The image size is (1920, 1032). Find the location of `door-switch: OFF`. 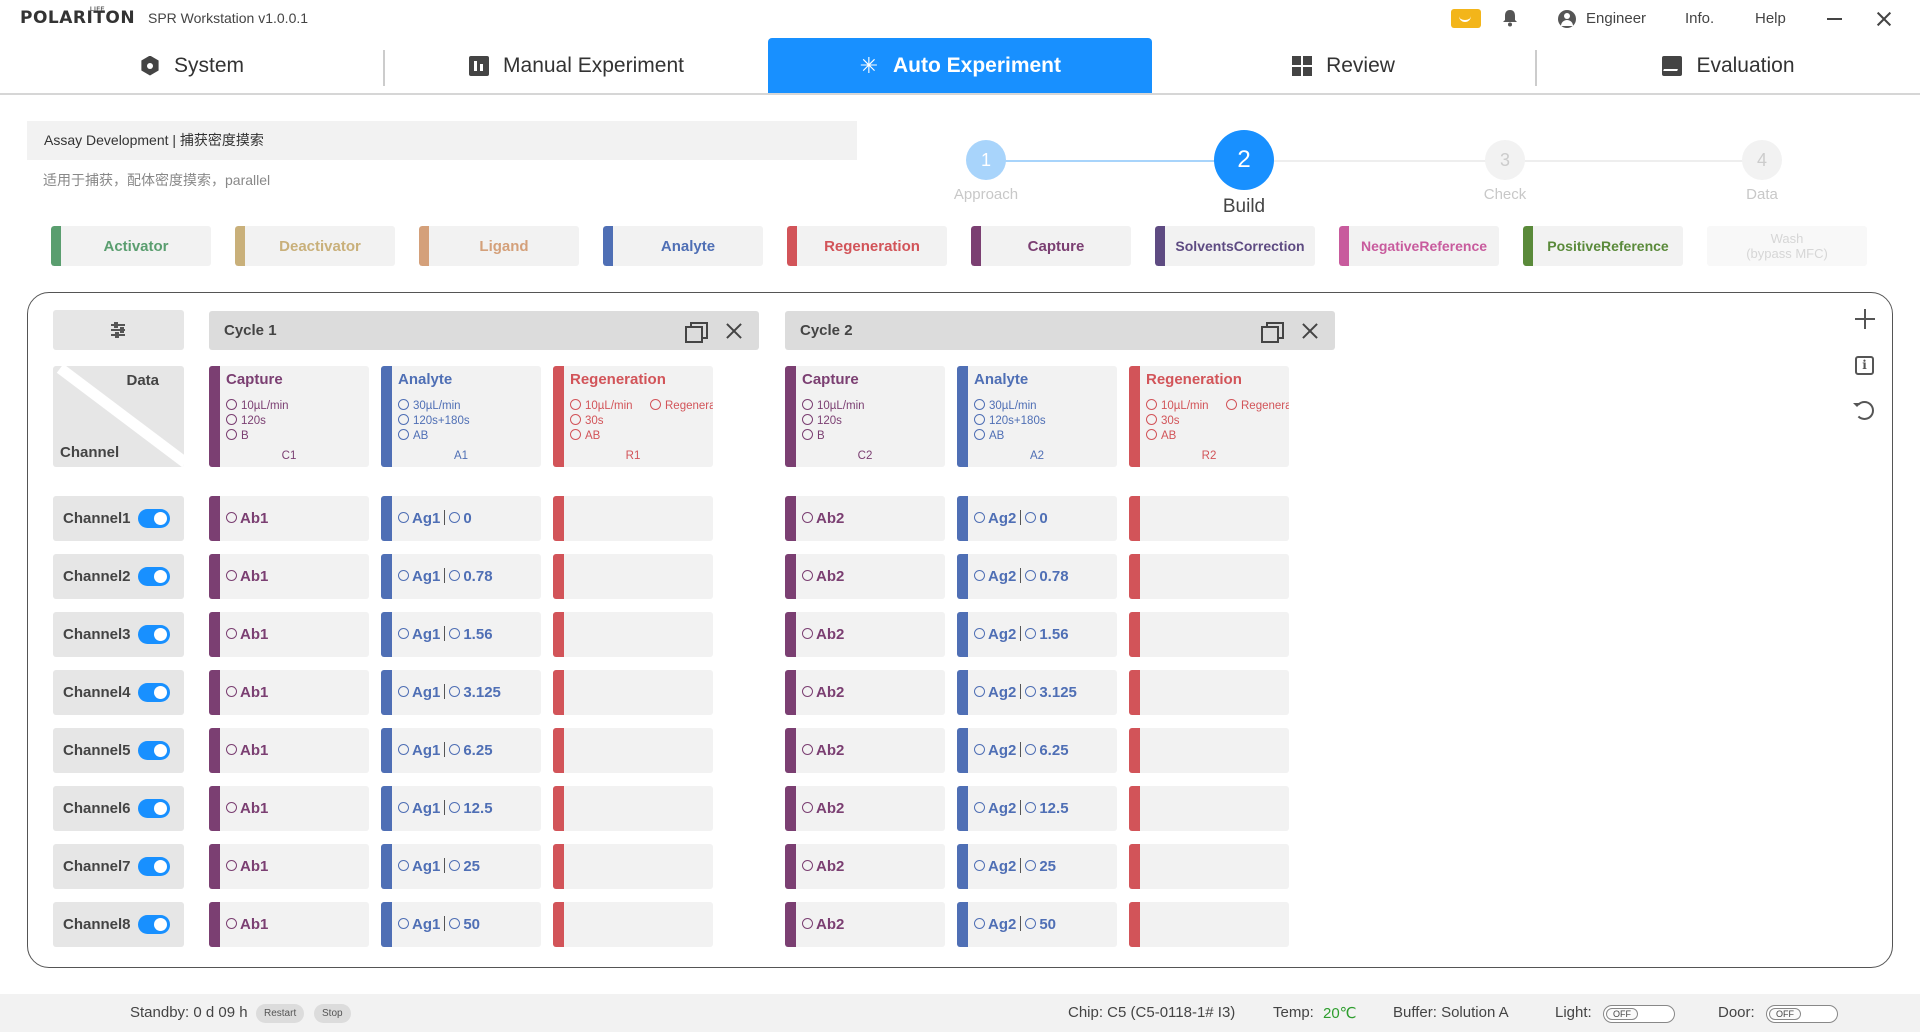

door-switch: OFF is located at coordinates (1802, 1014).